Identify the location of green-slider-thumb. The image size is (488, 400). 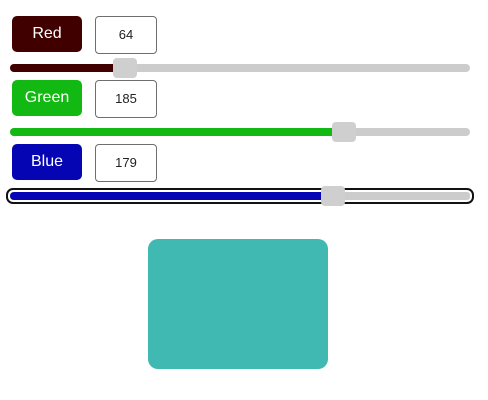
(344, 132).